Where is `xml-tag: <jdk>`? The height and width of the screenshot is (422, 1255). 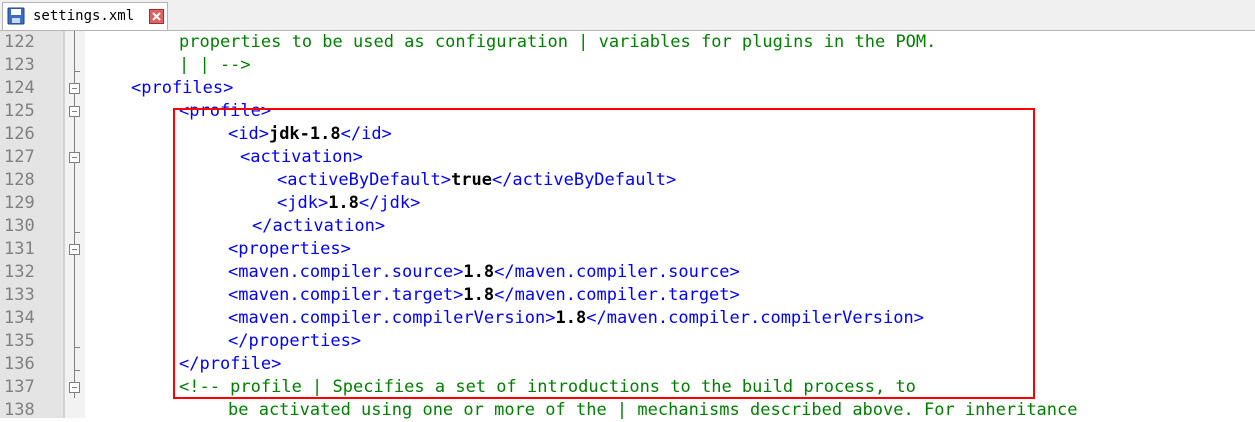 xml-tag: <jdk> is located at coordinates (303, 203).